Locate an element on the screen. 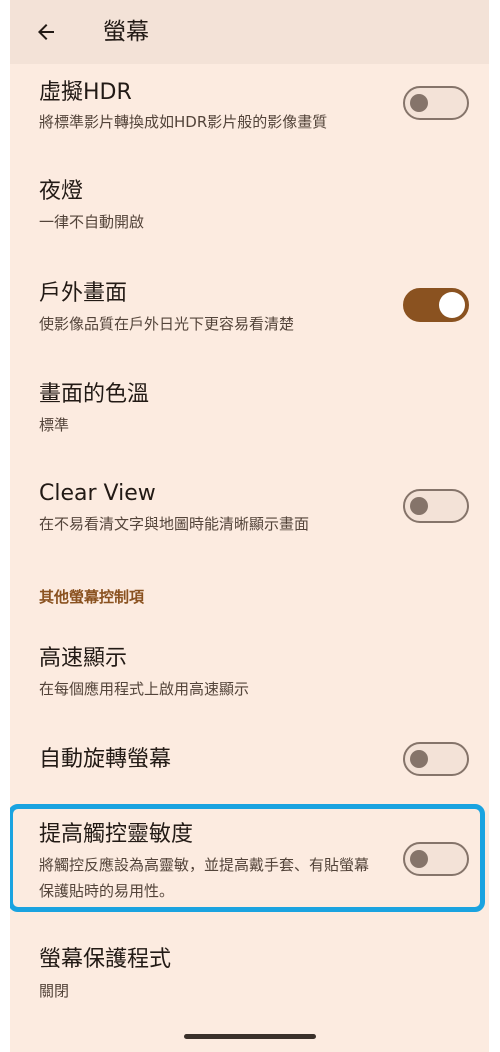 Image resolution: width=500 pixels, height=1052 pixels. section-header-other-controls: 其他螢幕控制項 is located at coordinates (92, 597).